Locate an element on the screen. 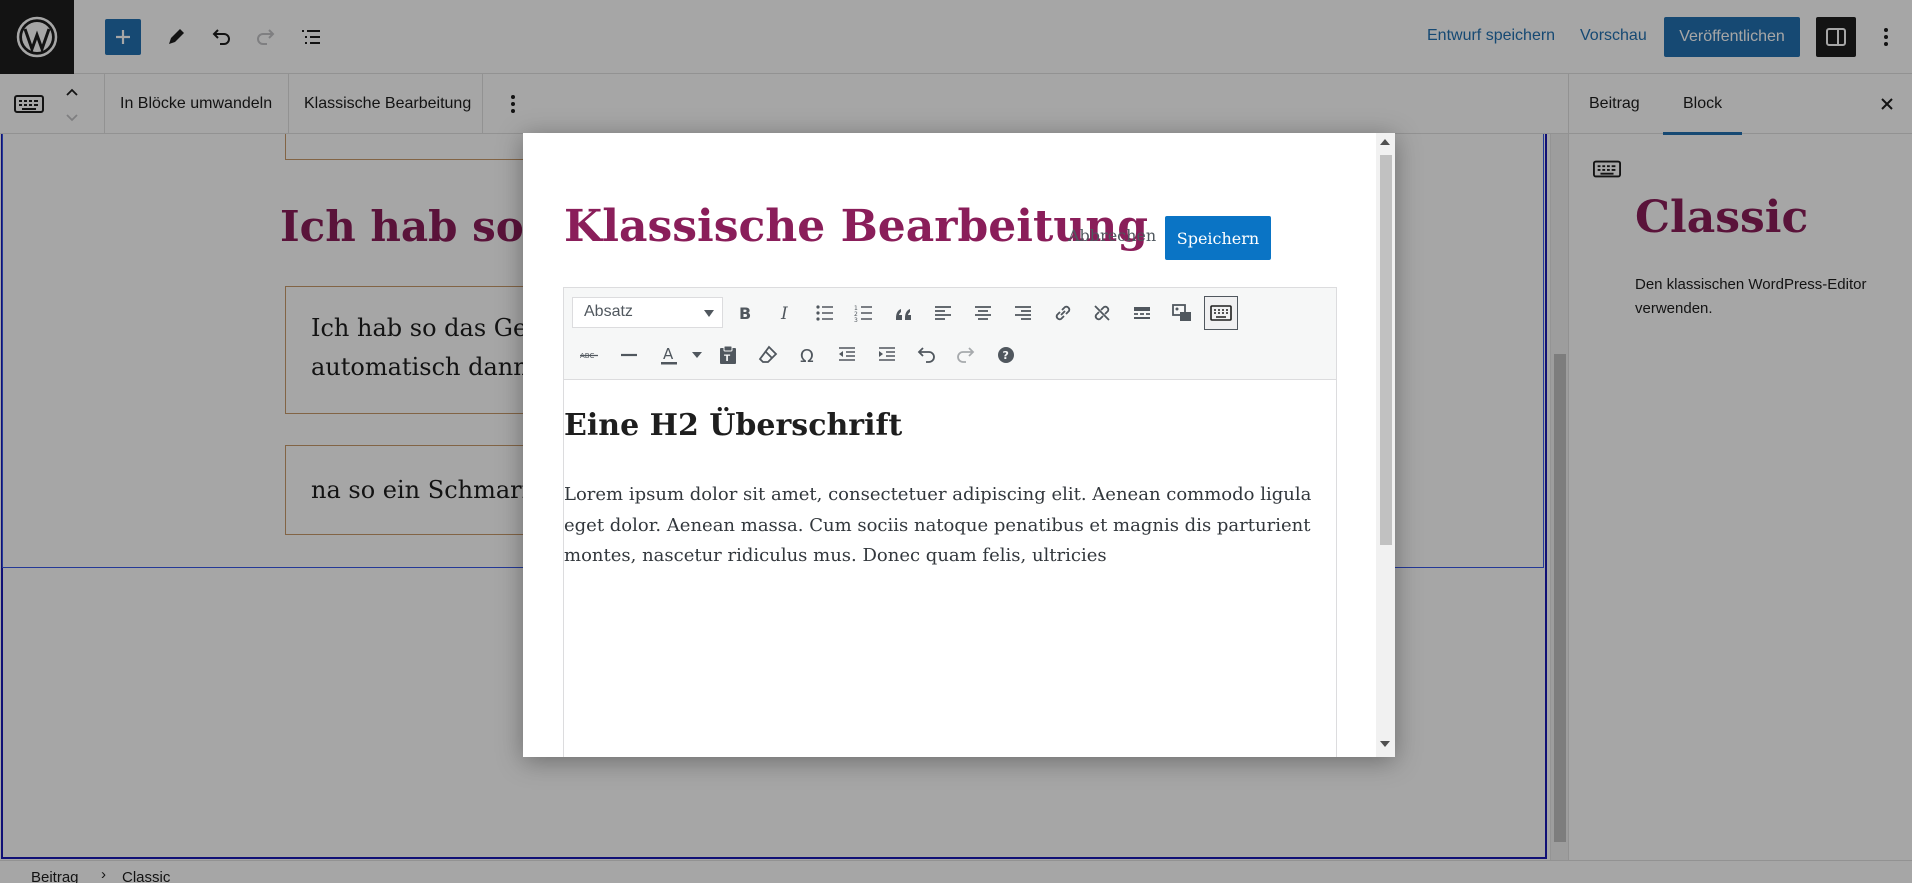 The image size is (1912, 883). modal-scrollbar is located at coordinates (1385, 445).